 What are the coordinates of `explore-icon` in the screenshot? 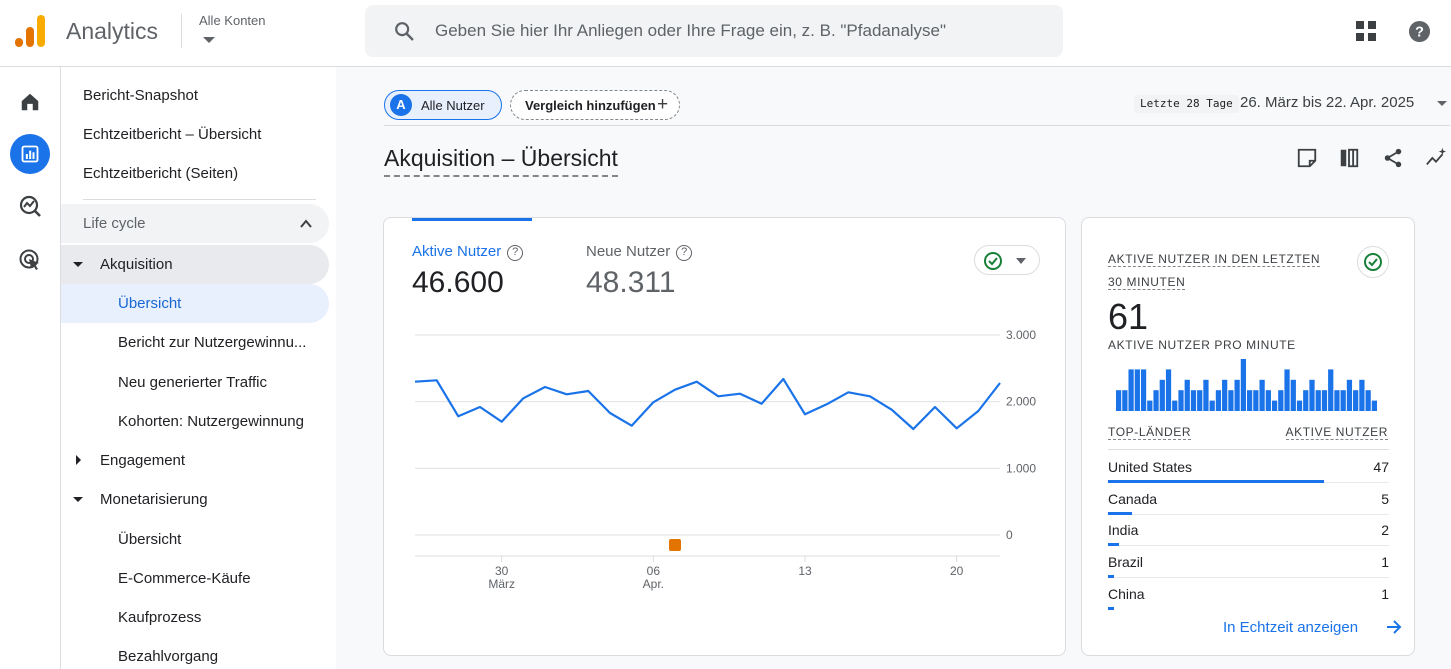 It's located at (30, 206).